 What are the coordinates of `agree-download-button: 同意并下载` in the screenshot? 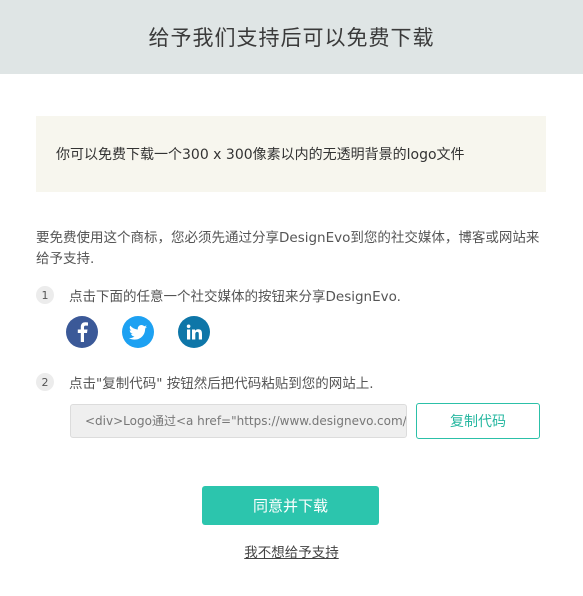 It's located at (290, 505).